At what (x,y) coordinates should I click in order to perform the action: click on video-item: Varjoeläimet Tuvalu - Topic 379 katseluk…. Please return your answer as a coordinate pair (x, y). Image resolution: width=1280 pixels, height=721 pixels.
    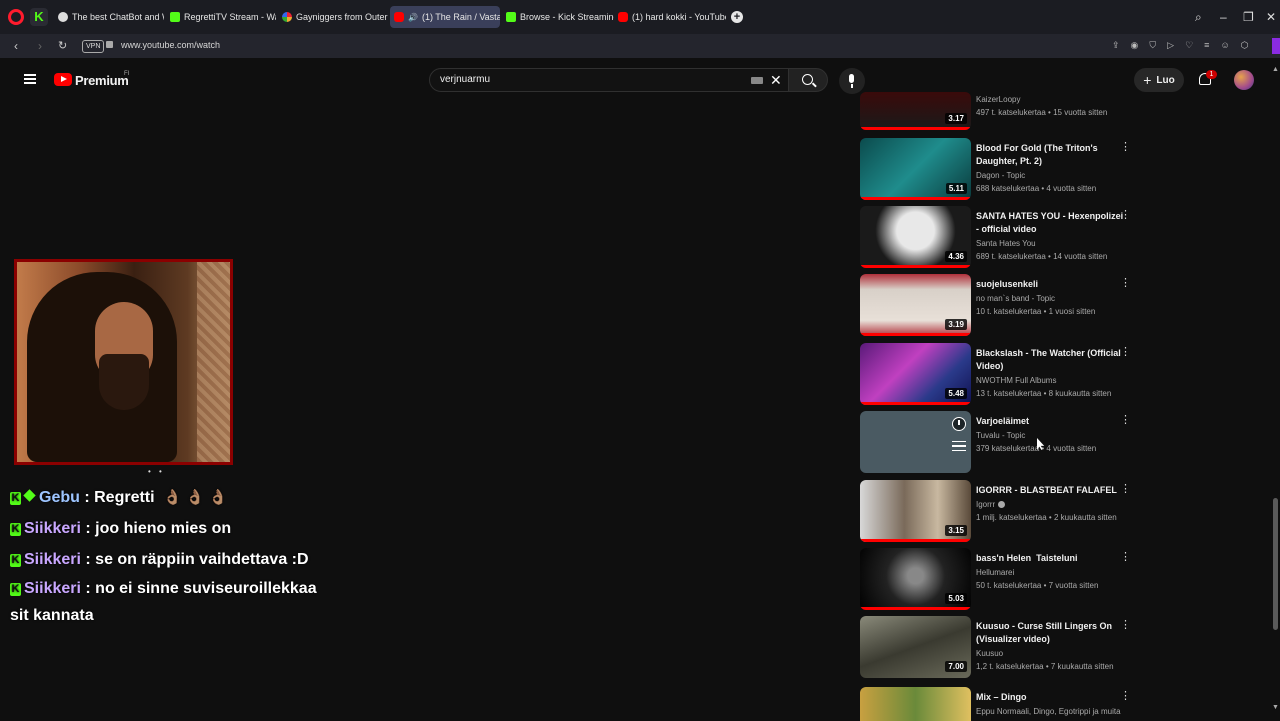
    Looking at the image, I should click on (998, 443).